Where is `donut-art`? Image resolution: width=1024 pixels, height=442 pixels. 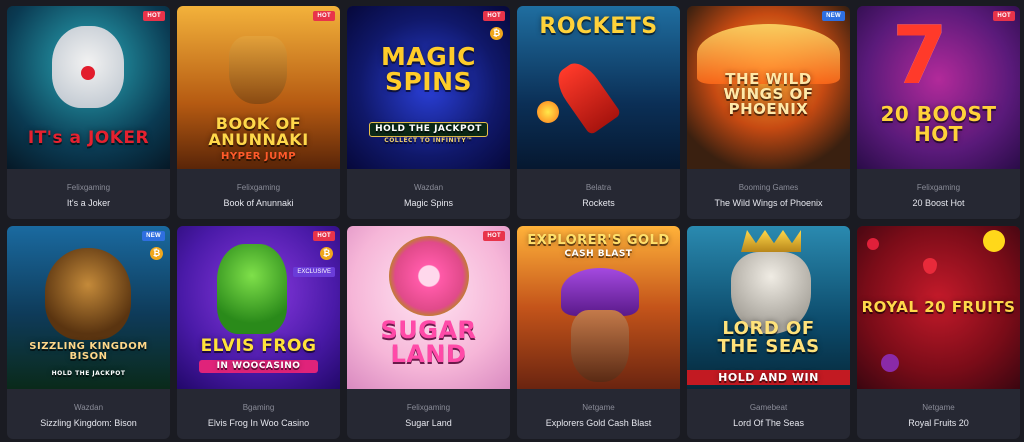 donut-art is located at coordinates (429, 276).